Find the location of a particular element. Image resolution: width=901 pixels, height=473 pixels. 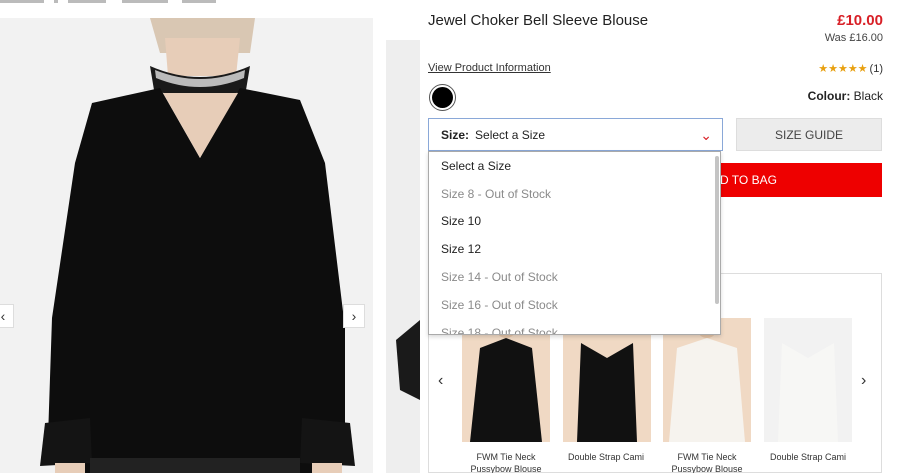

product-title: Jewel Choker Bell Sleeve Blouse is located at coordinates (538, 20).